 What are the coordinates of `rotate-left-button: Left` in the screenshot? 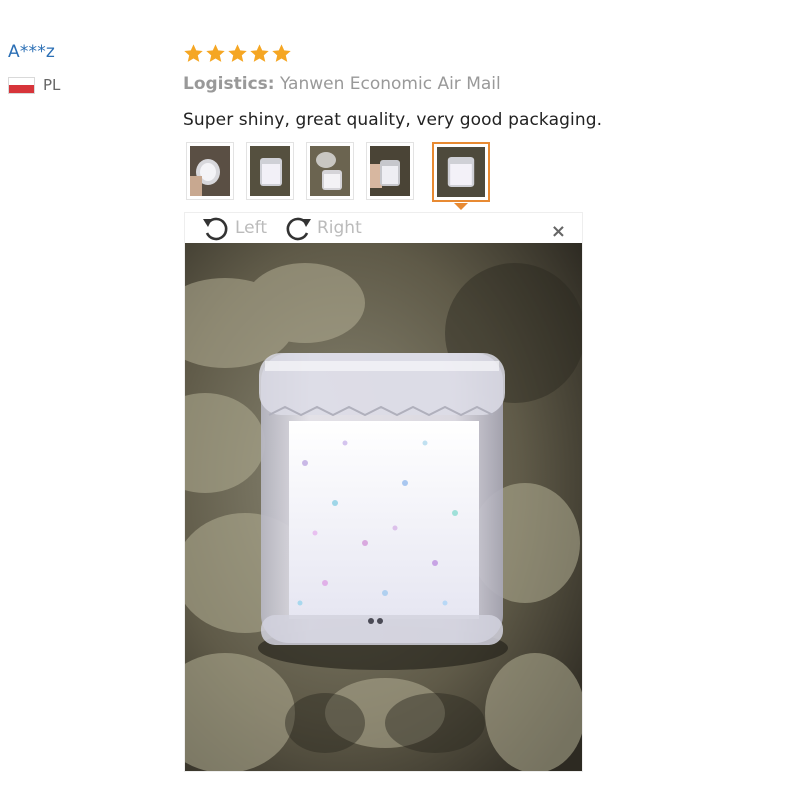 It's located at (233, 228).